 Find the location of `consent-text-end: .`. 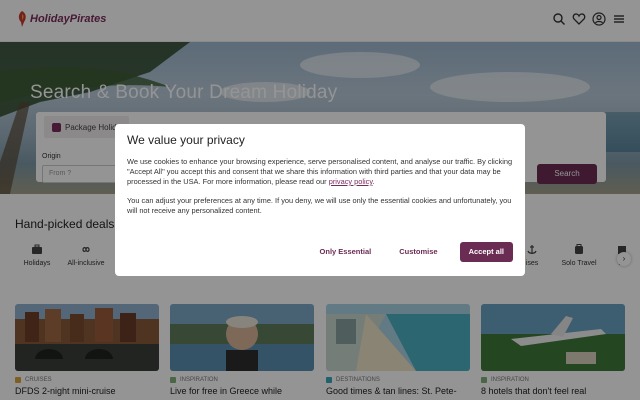

consent-text-end: . is located at coordinates (373, 181).